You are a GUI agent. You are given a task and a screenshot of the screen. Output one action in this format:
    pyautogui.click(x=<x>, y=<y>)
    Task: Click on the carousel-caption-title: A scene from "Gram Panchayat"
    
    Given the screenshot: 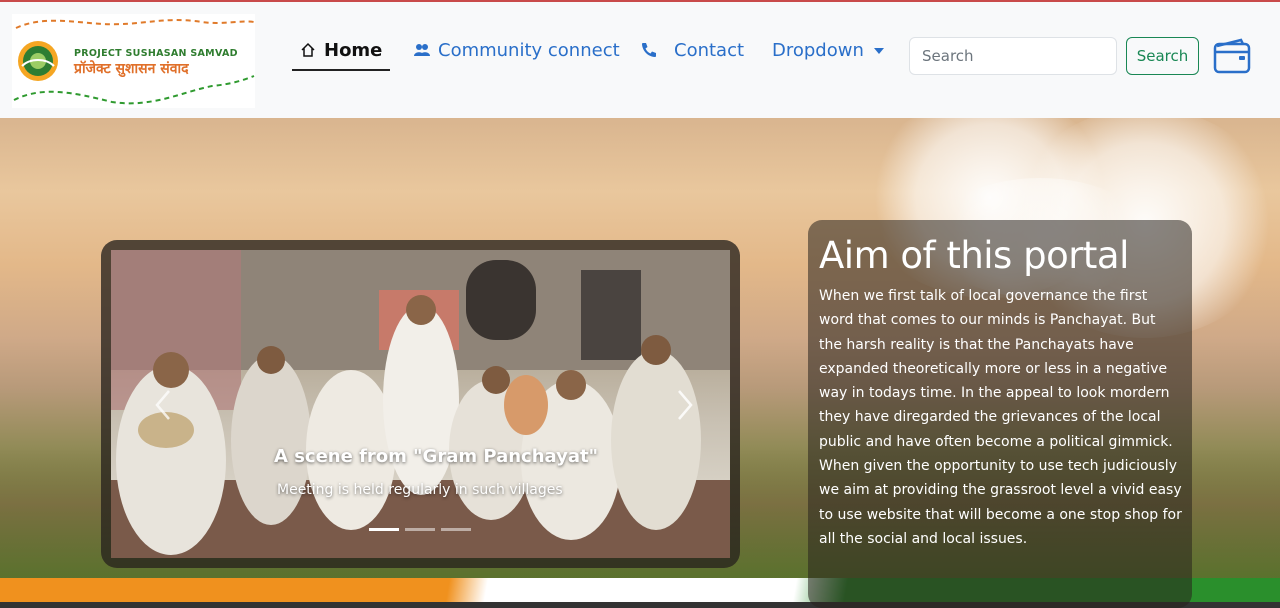 What is the action you would take?
    pyautogui.click(x=436, y=456)
    